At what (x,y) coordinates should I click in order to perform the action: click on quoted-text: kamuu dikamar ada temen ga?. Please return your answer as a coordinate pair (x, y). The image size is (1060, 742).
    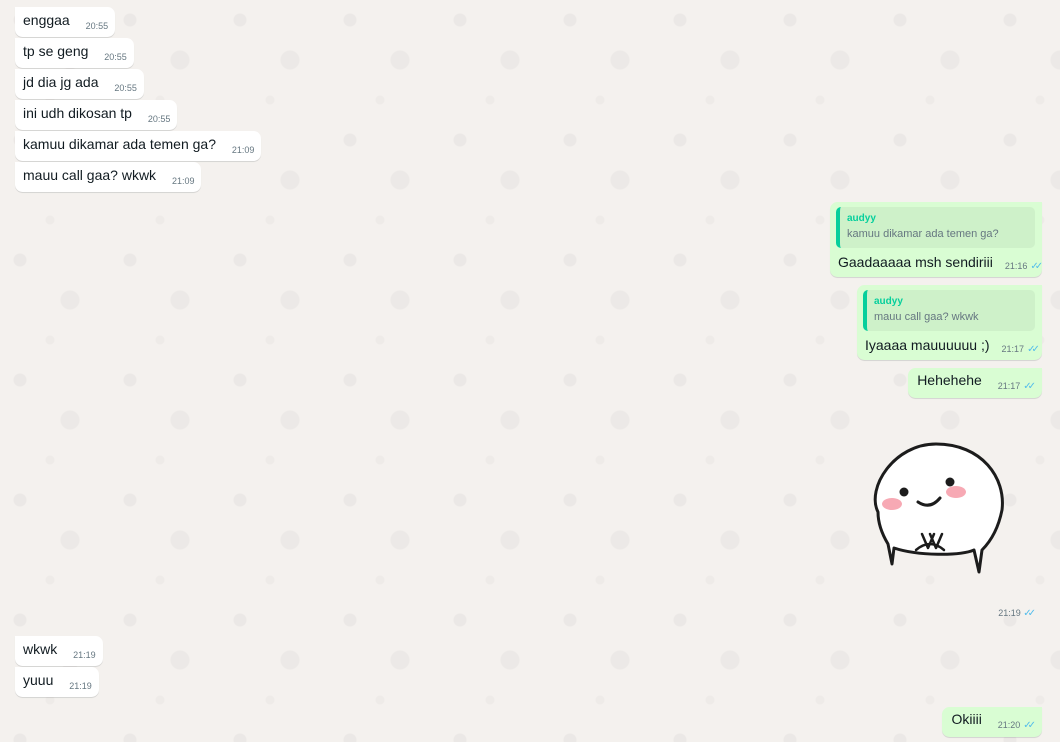
    Looking at the image, I should click on (923, 234).